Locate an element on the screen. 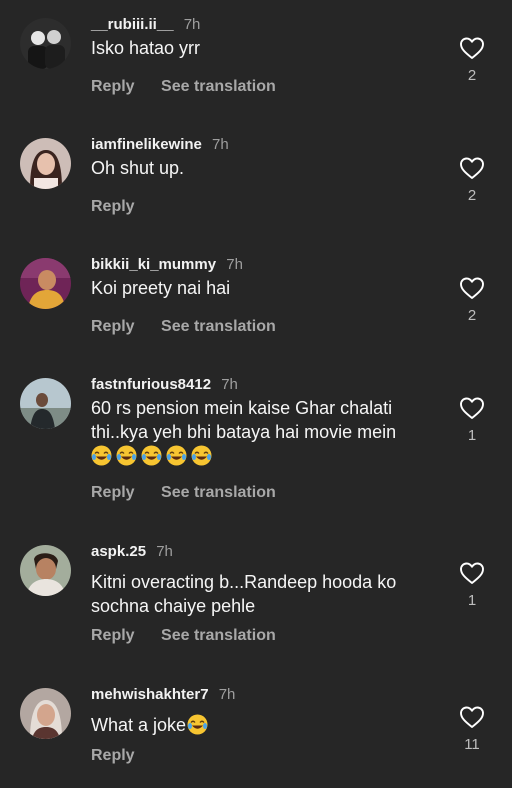  comment-meta: mehwishakhter7 7h is located at coordinates (163, 695).